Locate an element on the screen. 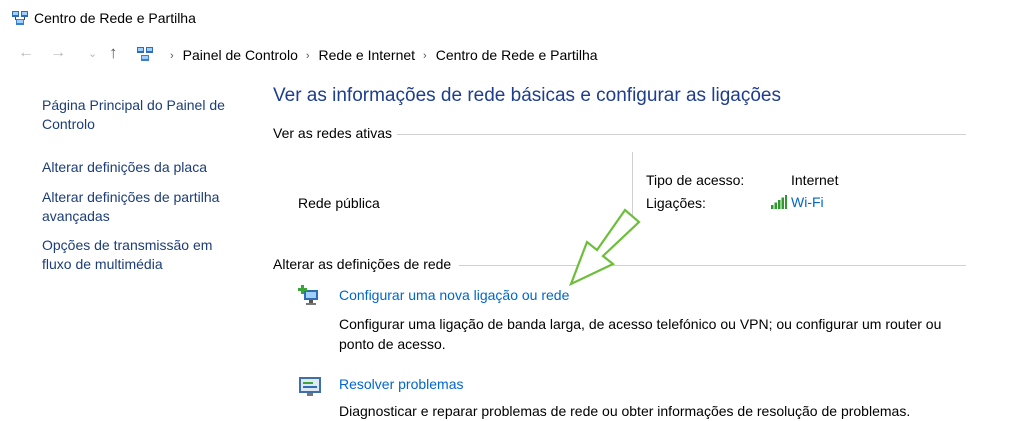 Image resolution: width=1021 pixels, height=421 pixels. window-title: Centro de Rede e Partilha is located at coordinates (115, 18).